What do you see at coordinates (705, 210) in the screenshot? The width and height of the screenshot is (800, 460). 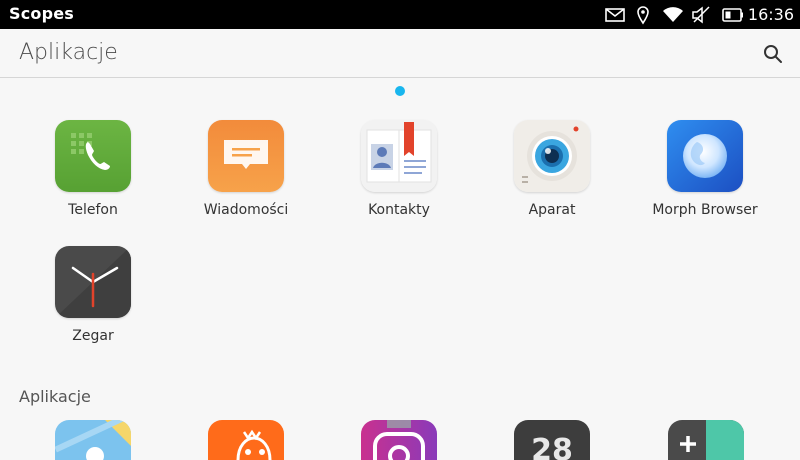 I see `app-label: Morph Browser` at bounding box center [705, 210].